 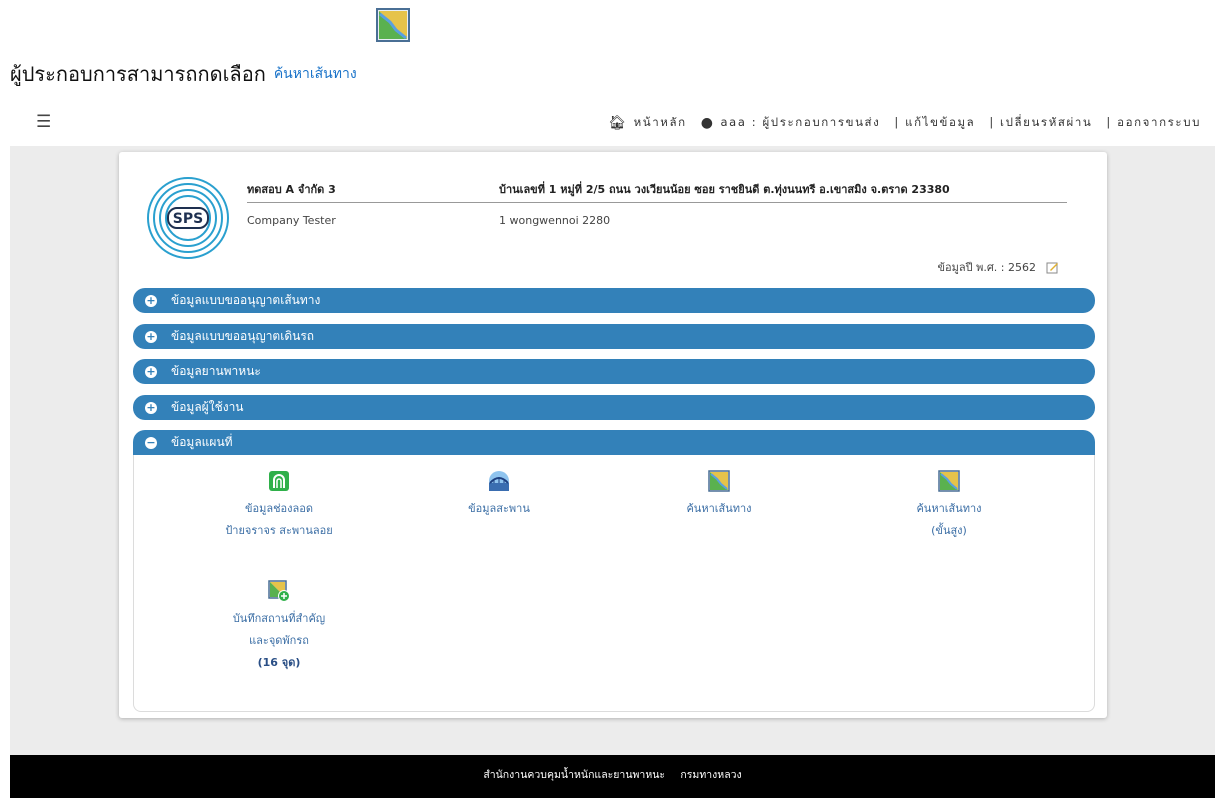 I want to click on tile-bridge: ข้อมูลสะพาน, so click(x=499, y=495).